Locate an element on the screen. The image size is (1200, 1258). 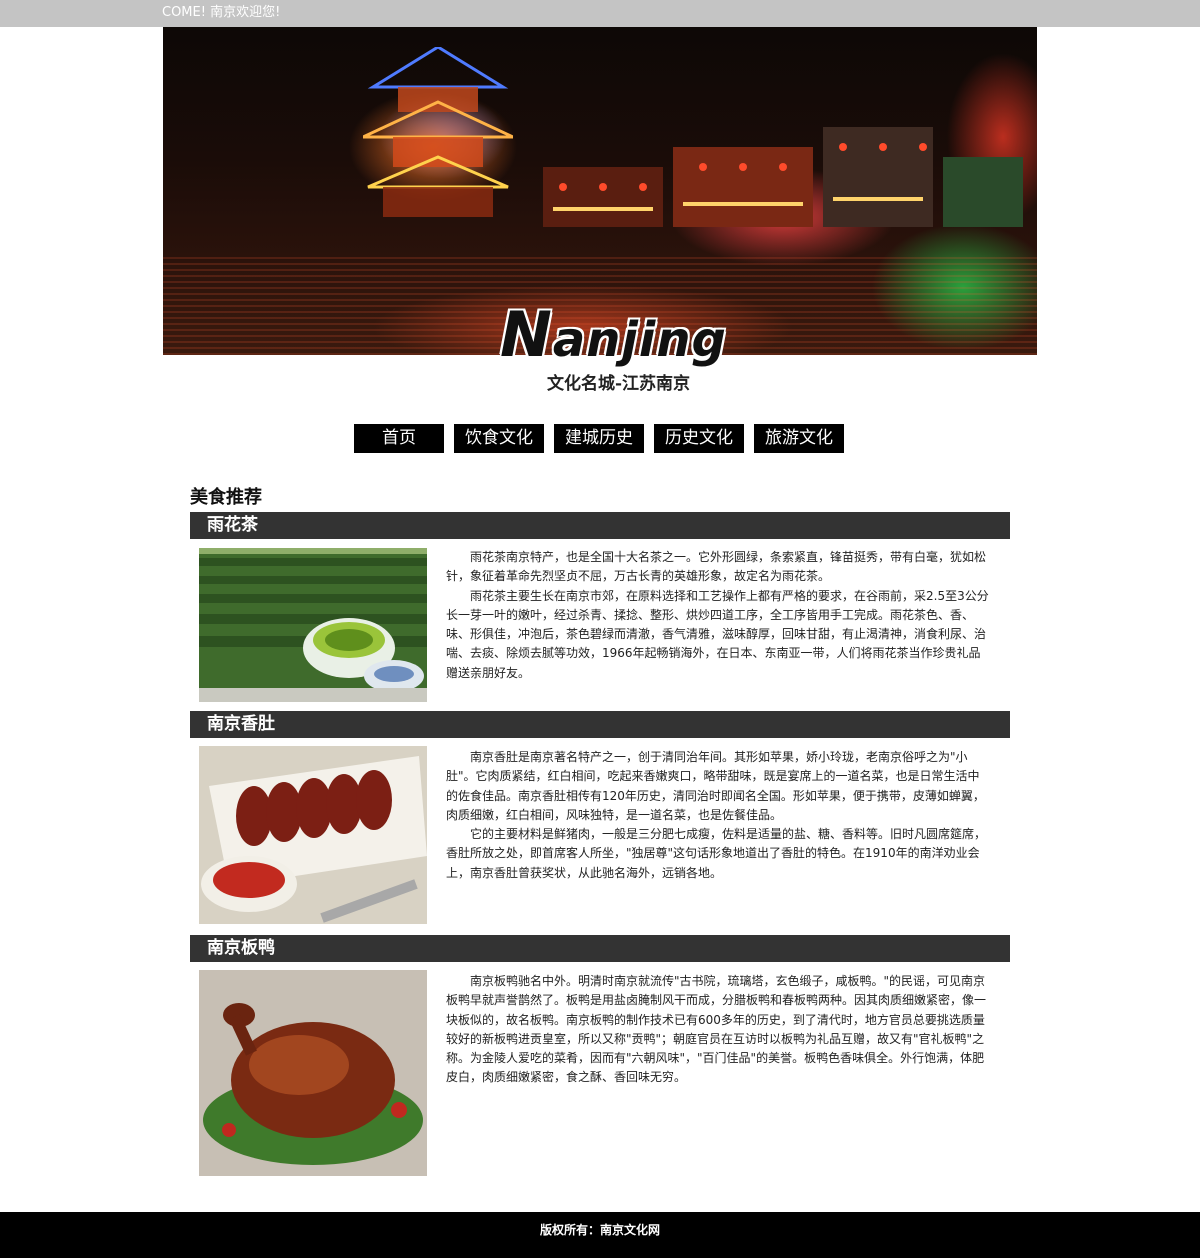
food-header: 南京板鸭 is located at coordinates (600, 948).